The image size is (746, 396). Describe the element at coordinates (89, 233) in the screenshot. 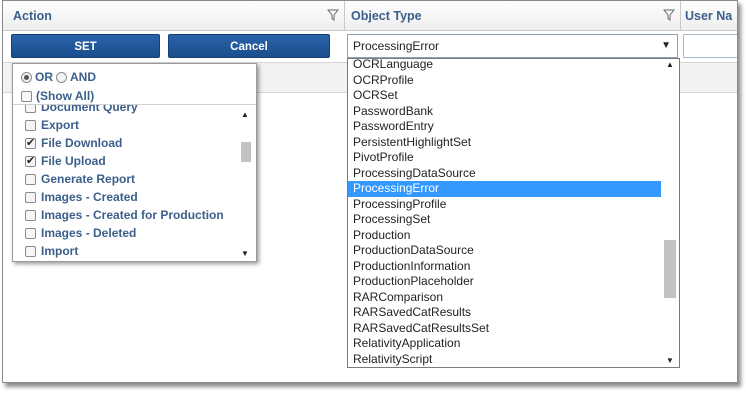

I see `action-filter-item-label: Images - Deleted` at that location.